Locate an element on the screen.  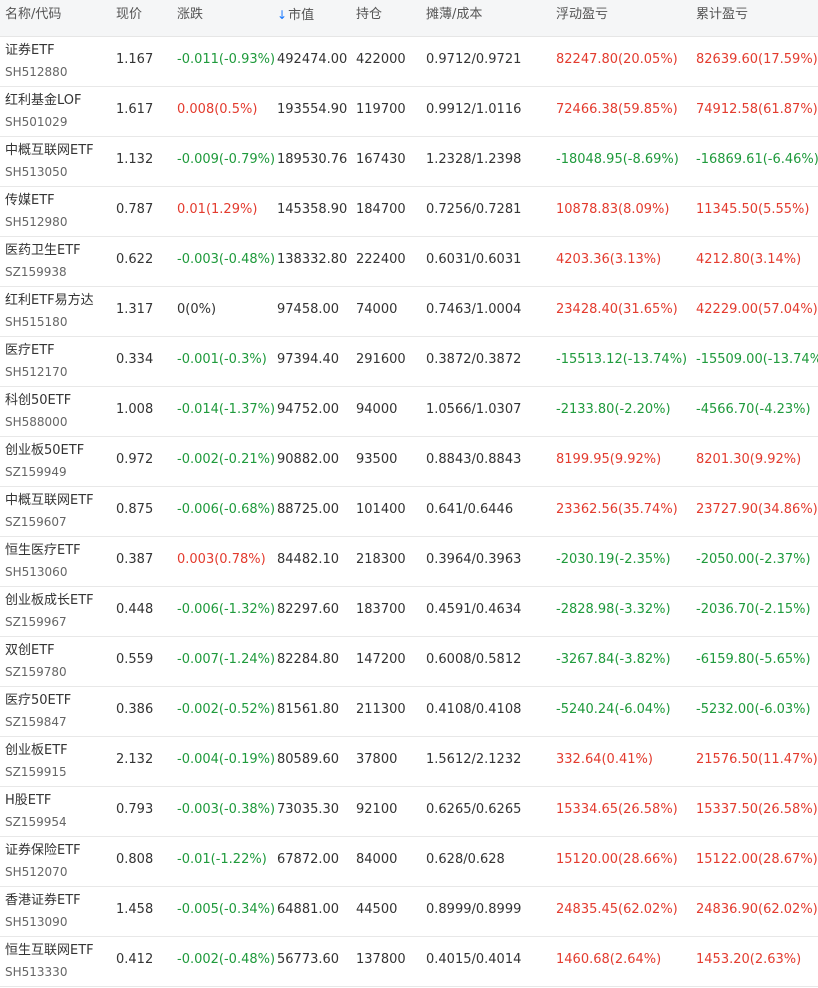
price-cell: 0.787 is located at coordinates (135, 209).